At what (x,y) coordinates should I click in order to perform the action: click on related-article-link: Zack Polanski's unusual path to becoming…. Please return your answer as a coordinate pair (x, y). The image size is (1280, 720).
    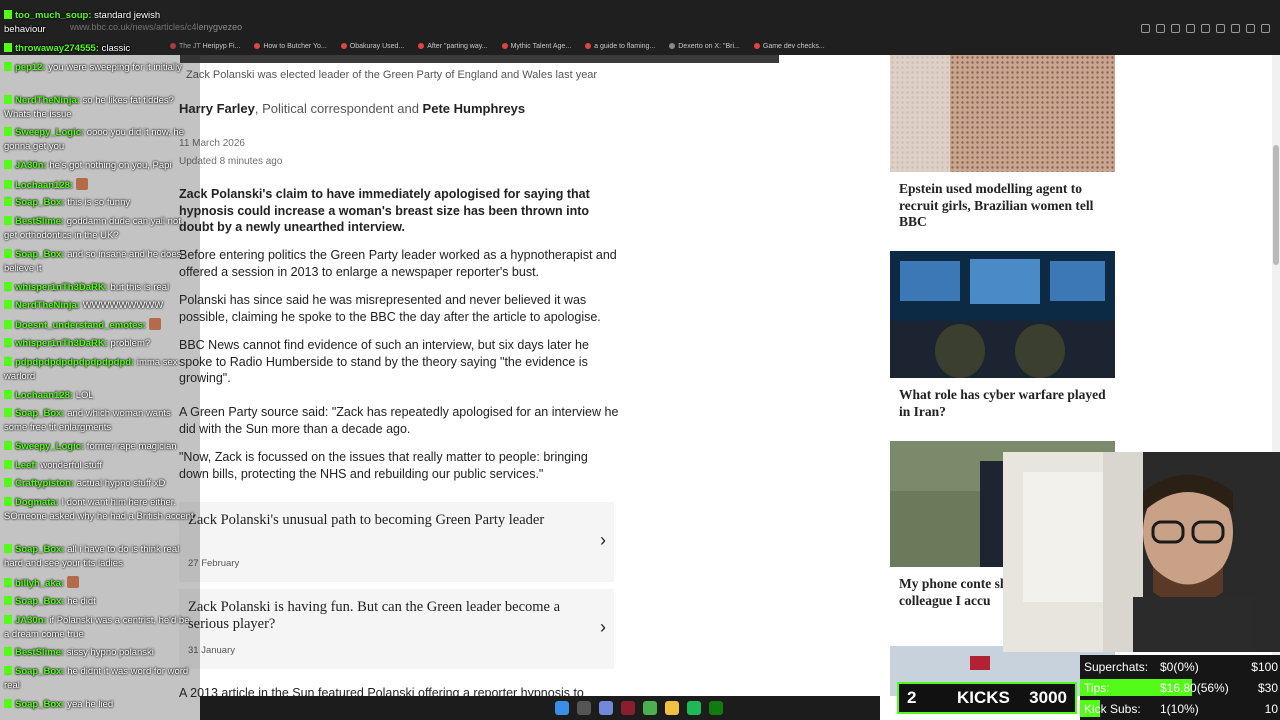
    Looking at the image, I should click on (396, 542).